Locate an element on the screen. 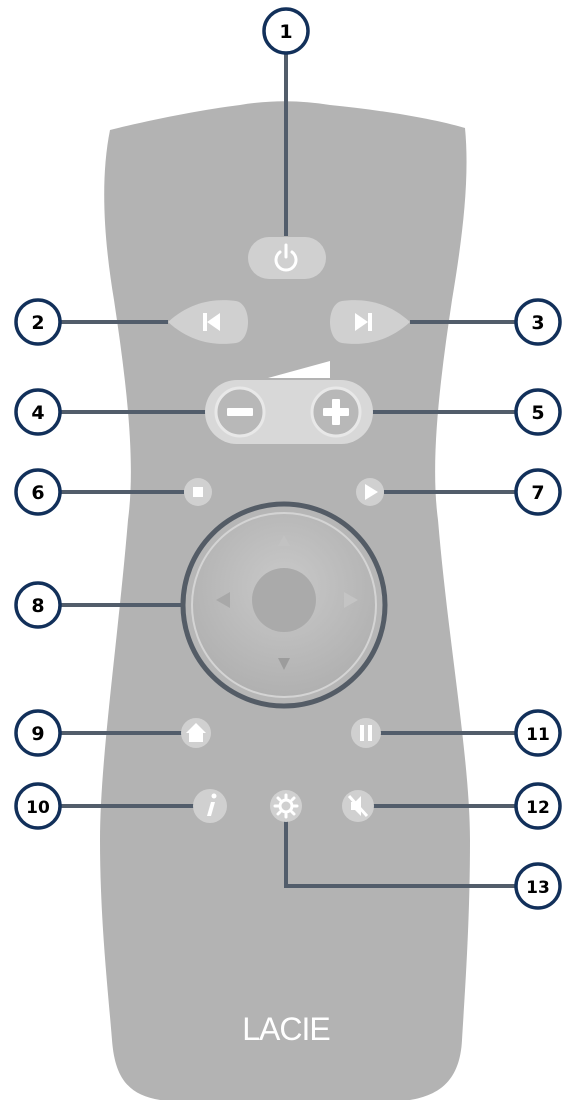  callout-number: 2 is located at coordinates (37, 323).